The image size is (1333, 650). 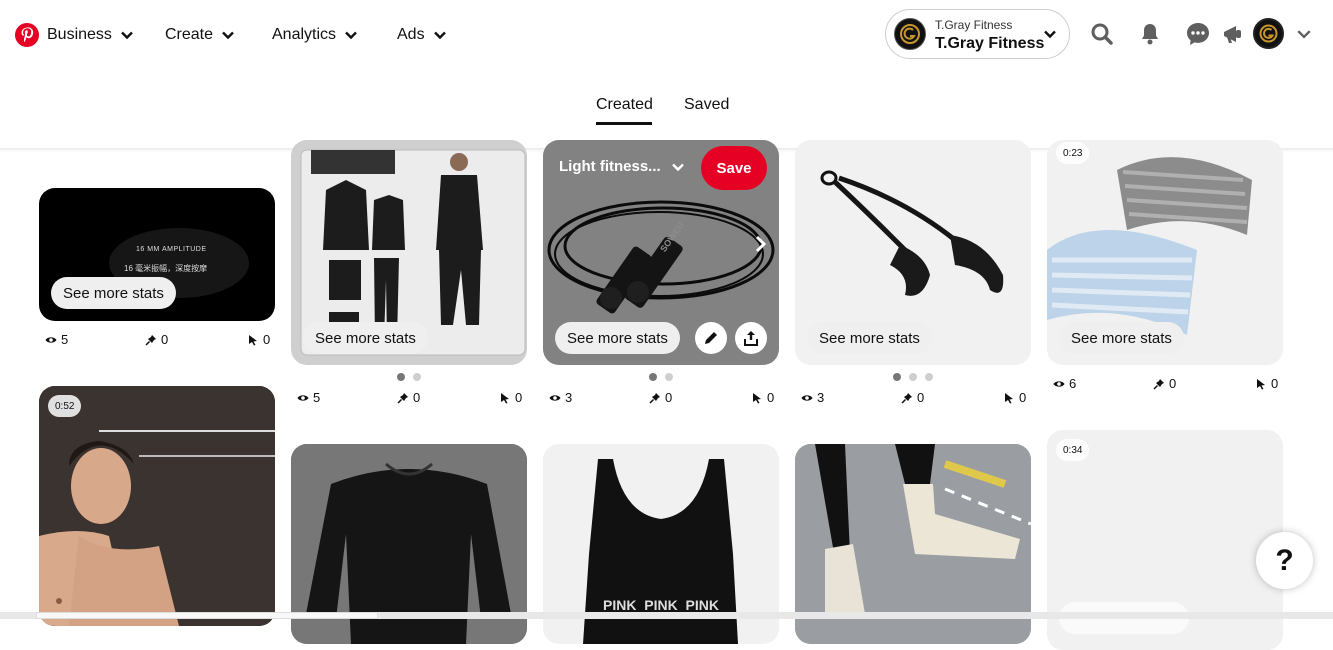 I want to click on nav-business: Business, so click(x=90, y=35).